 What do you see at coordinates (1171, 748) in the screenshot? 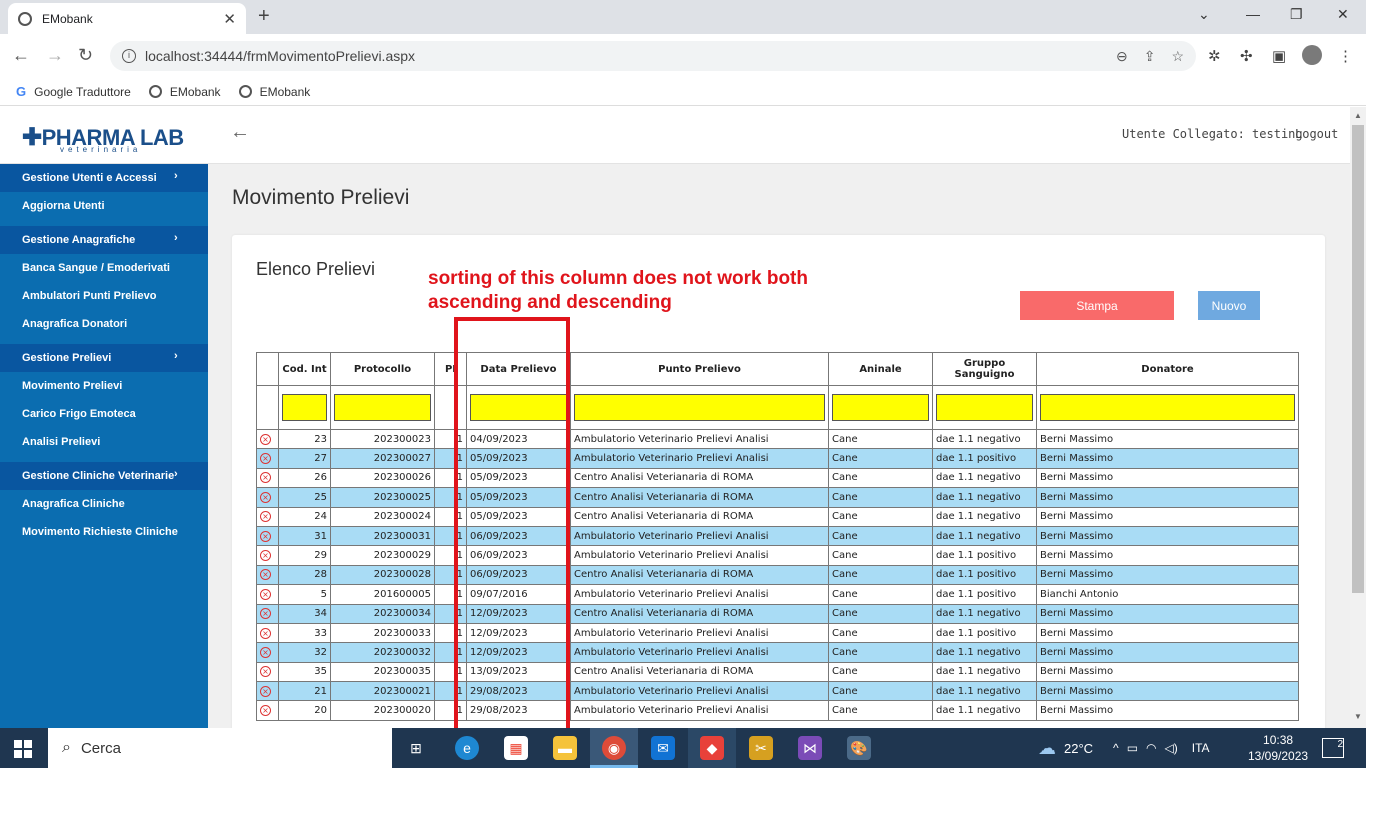
I see `volume-icon: ◁)` at bounding box center [1171, 748].